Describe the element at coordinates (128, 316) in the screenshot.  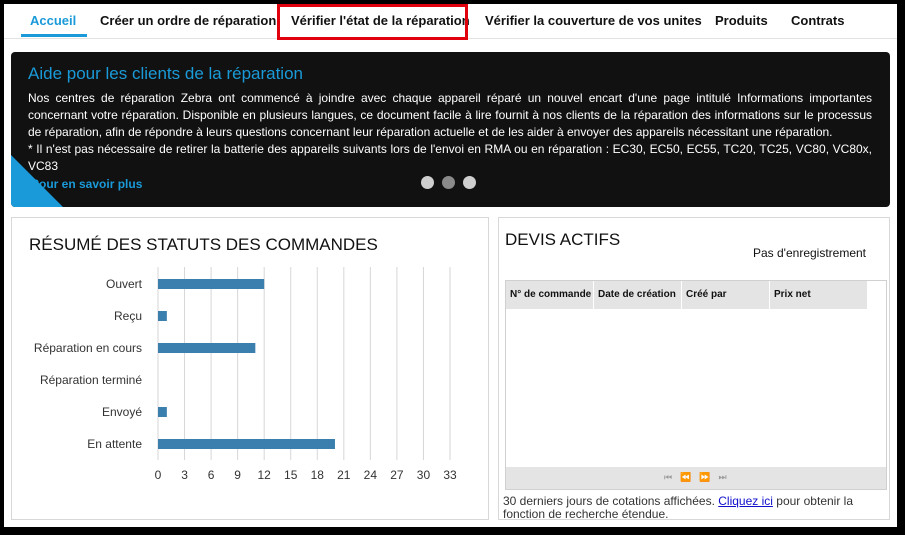
I see `category-label: Reçu` at that location.